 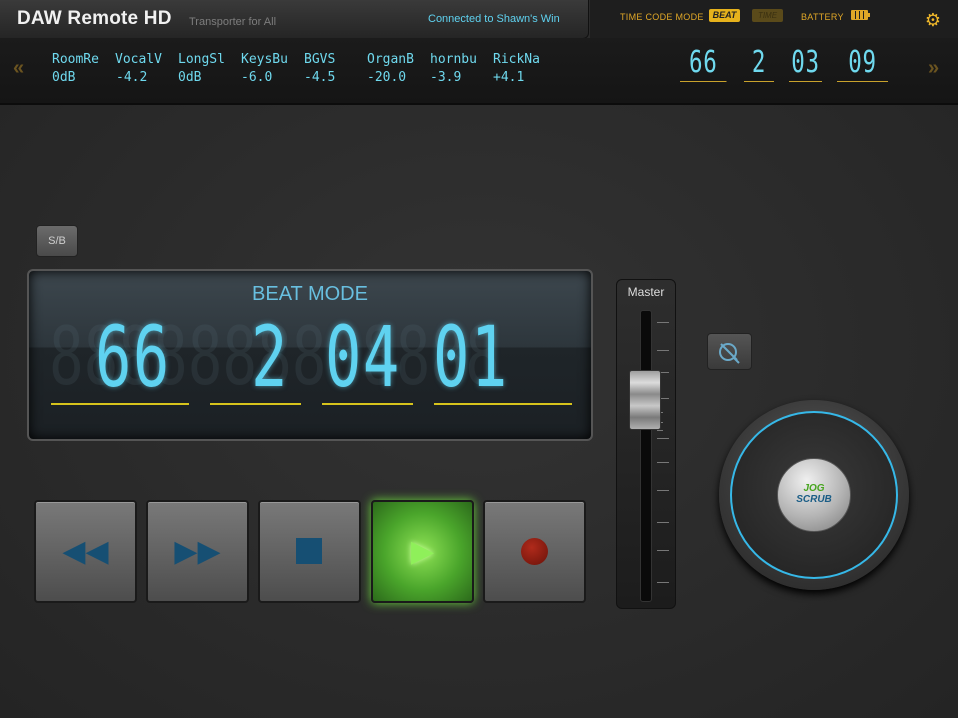 What do you see at coordinates (503, 404) in the screenshot?
I see `underline-tick` at bounding box center [503, 404].